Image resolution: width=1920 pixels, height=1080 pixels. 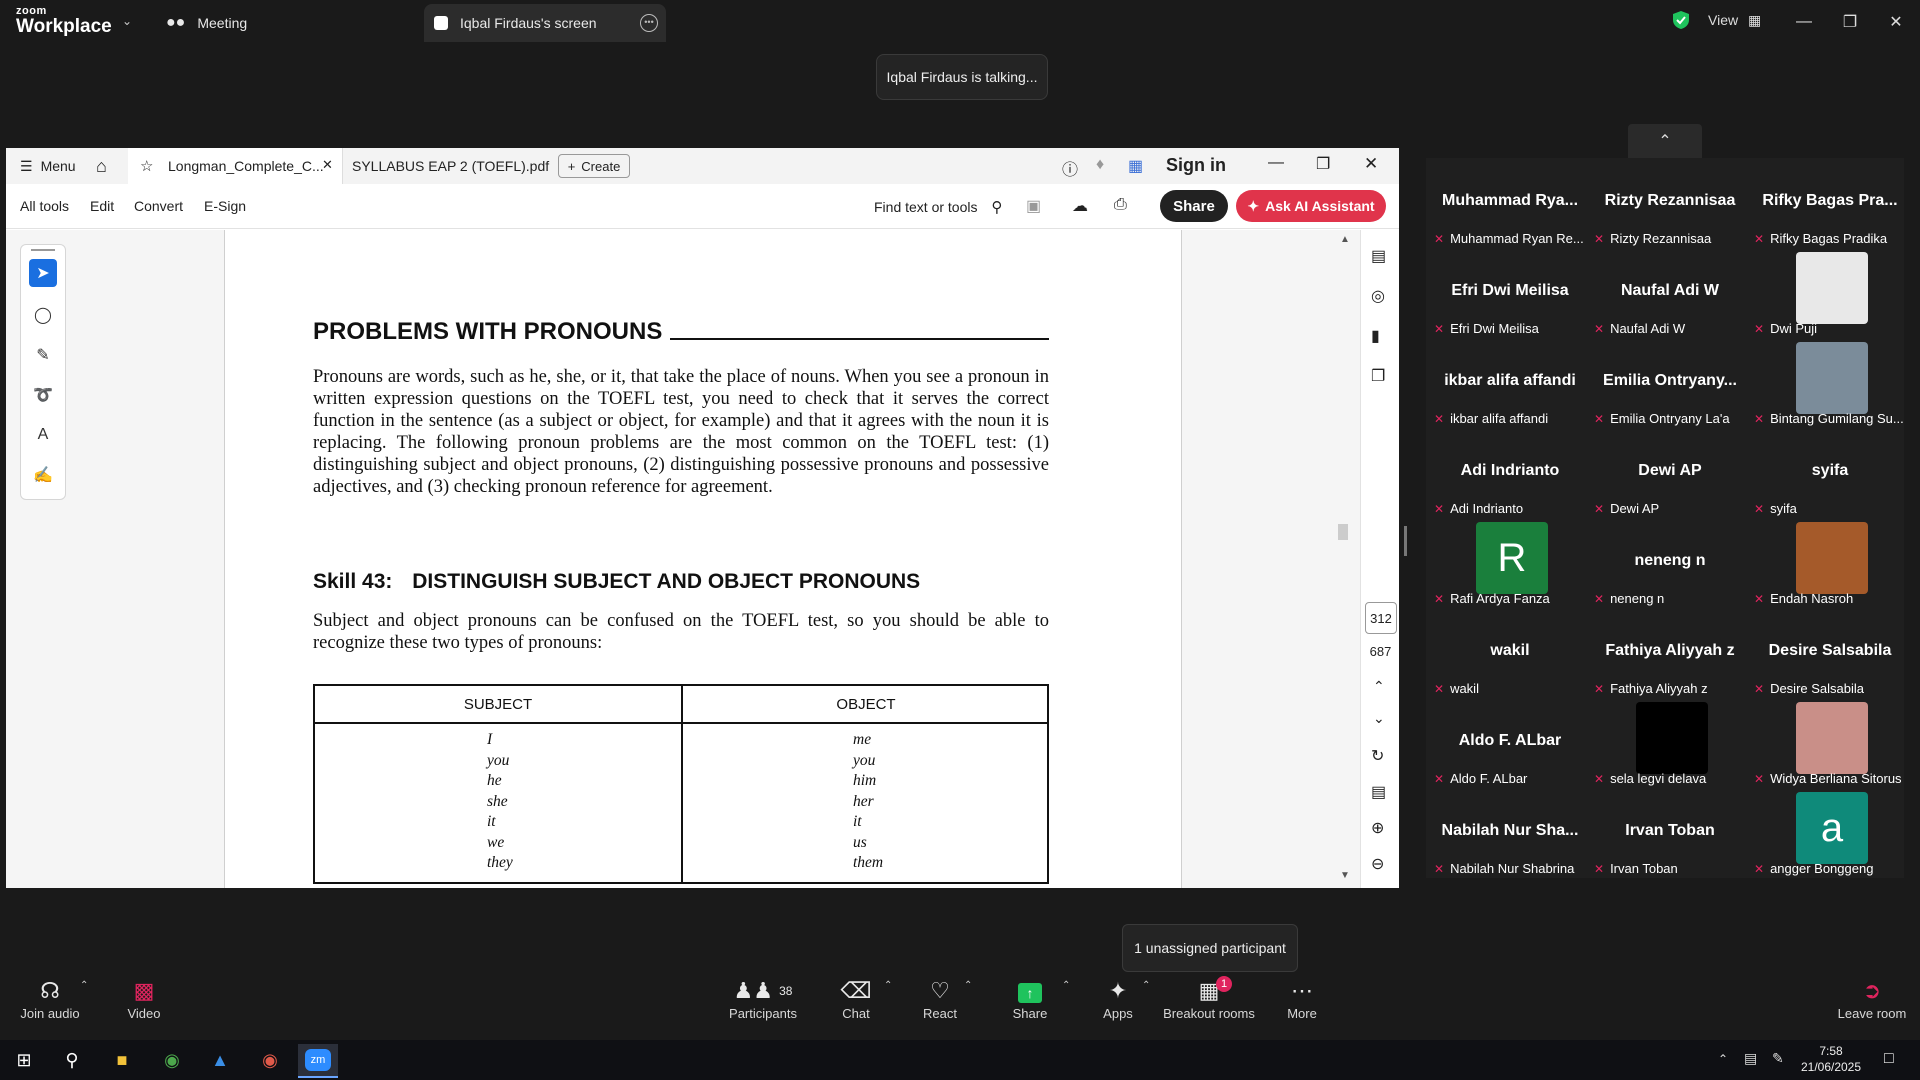 I want to click on tab-longman: ☆ Longman_Complete_C... ✕, so click(x=235, y=166).